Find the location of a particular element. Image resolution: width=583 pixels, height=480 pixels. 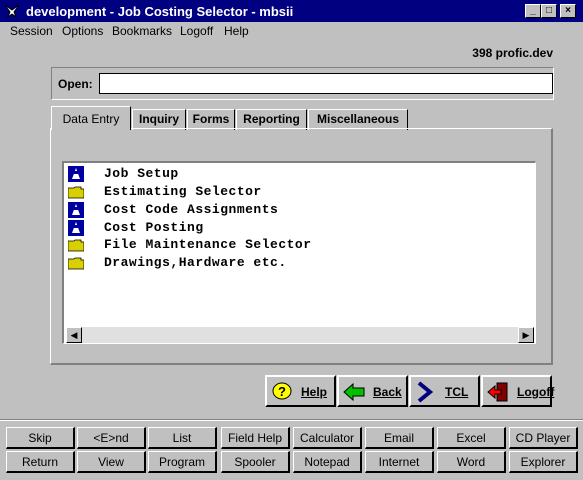

end-button: <E>nd is located at coordinates (111, 438).